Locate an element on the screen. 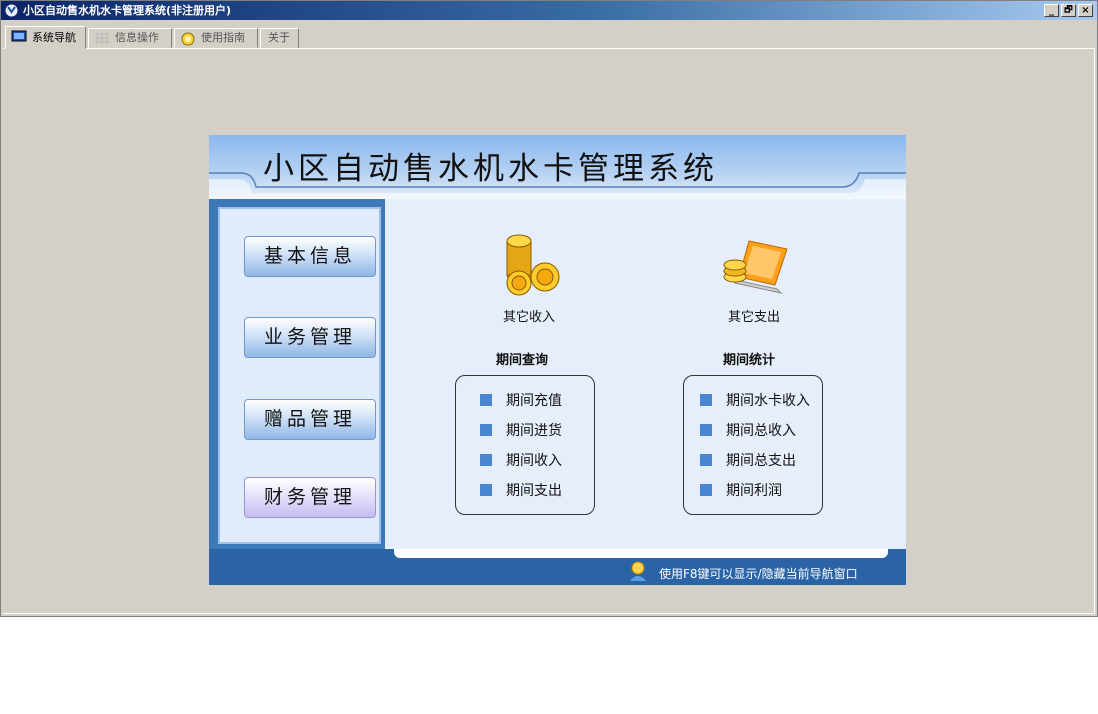  close-button: × is located at coordinates (1085, 10).